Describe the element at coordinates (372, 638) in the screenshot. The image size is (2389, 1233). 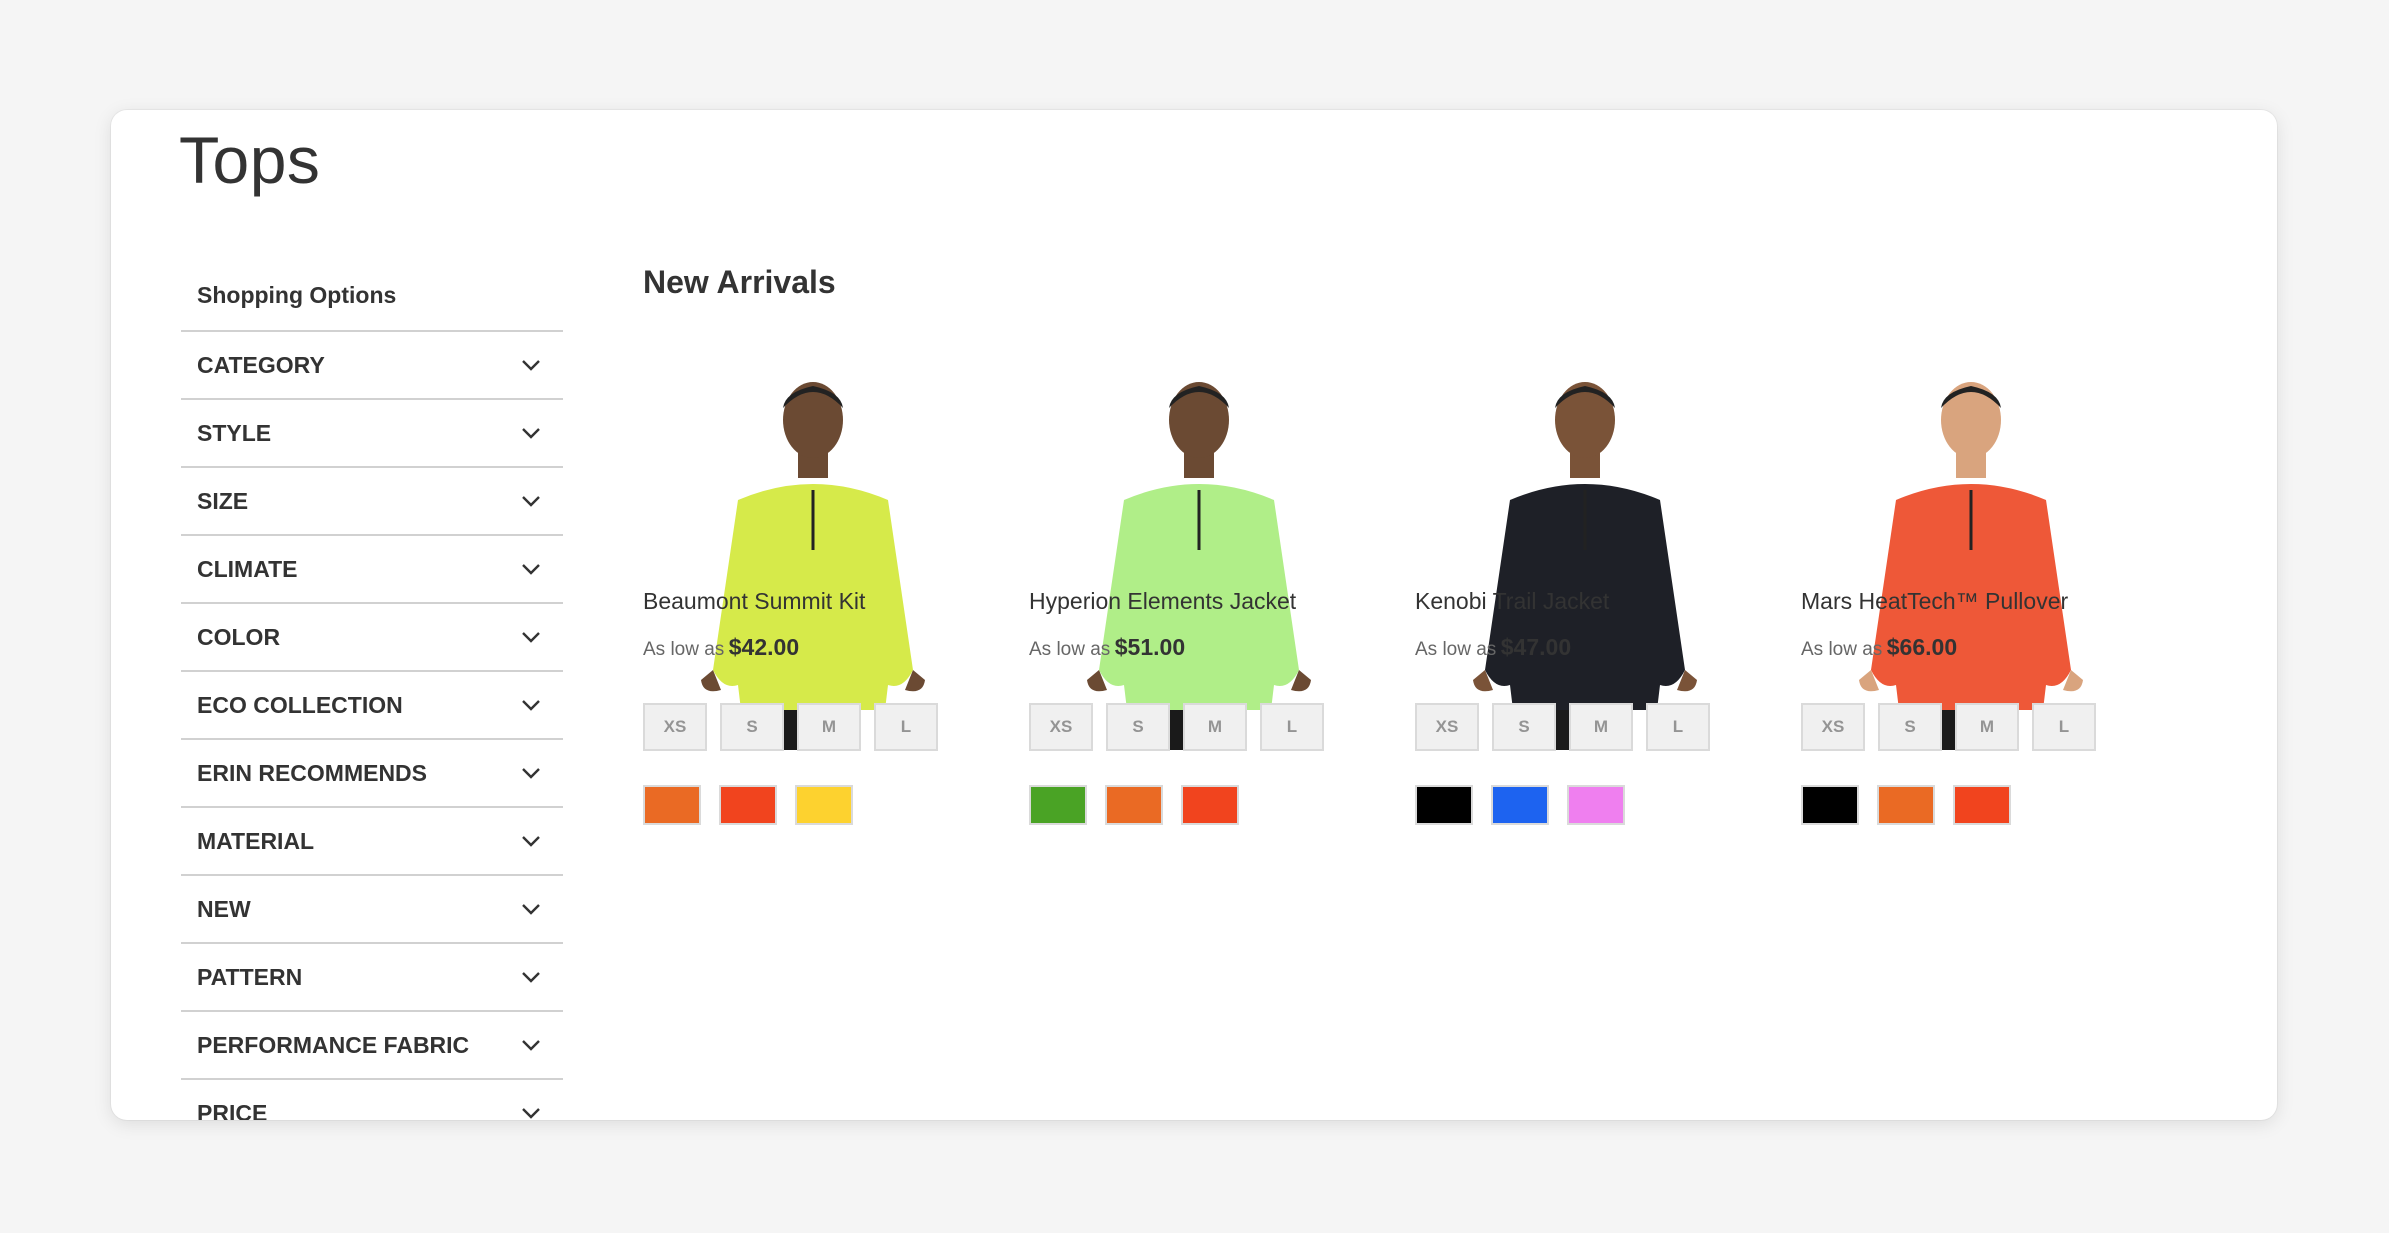
I see `filter-color: COLOR` at that location.